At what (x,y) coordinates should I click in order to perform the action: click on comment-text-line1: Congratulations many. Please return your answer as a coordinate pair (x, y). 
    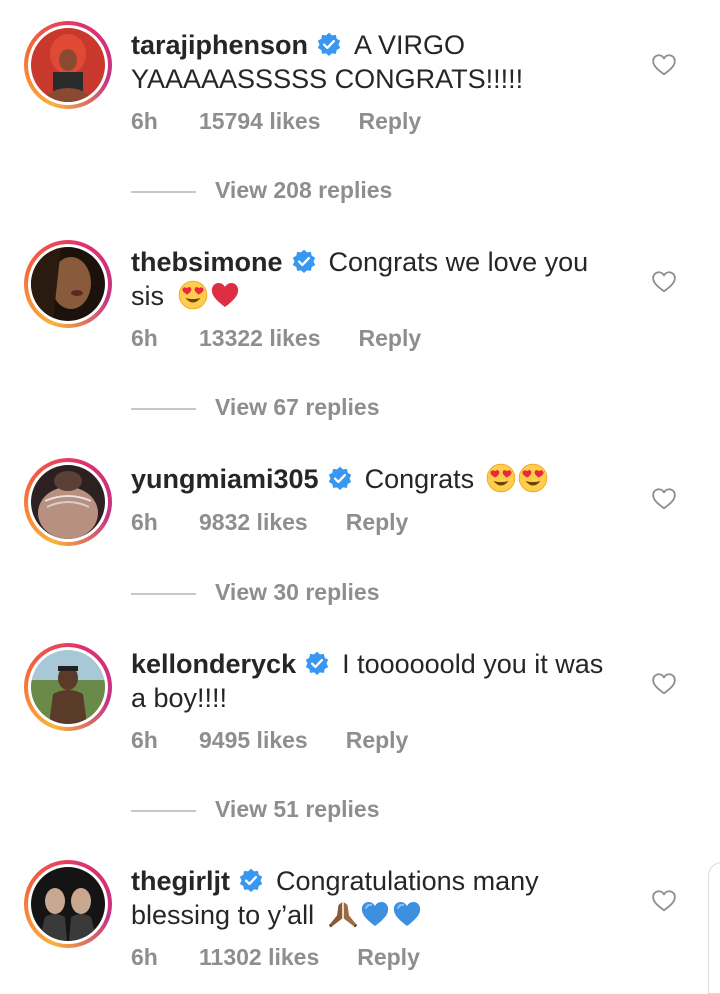
    Looking at the image, I should click on (407, 881).